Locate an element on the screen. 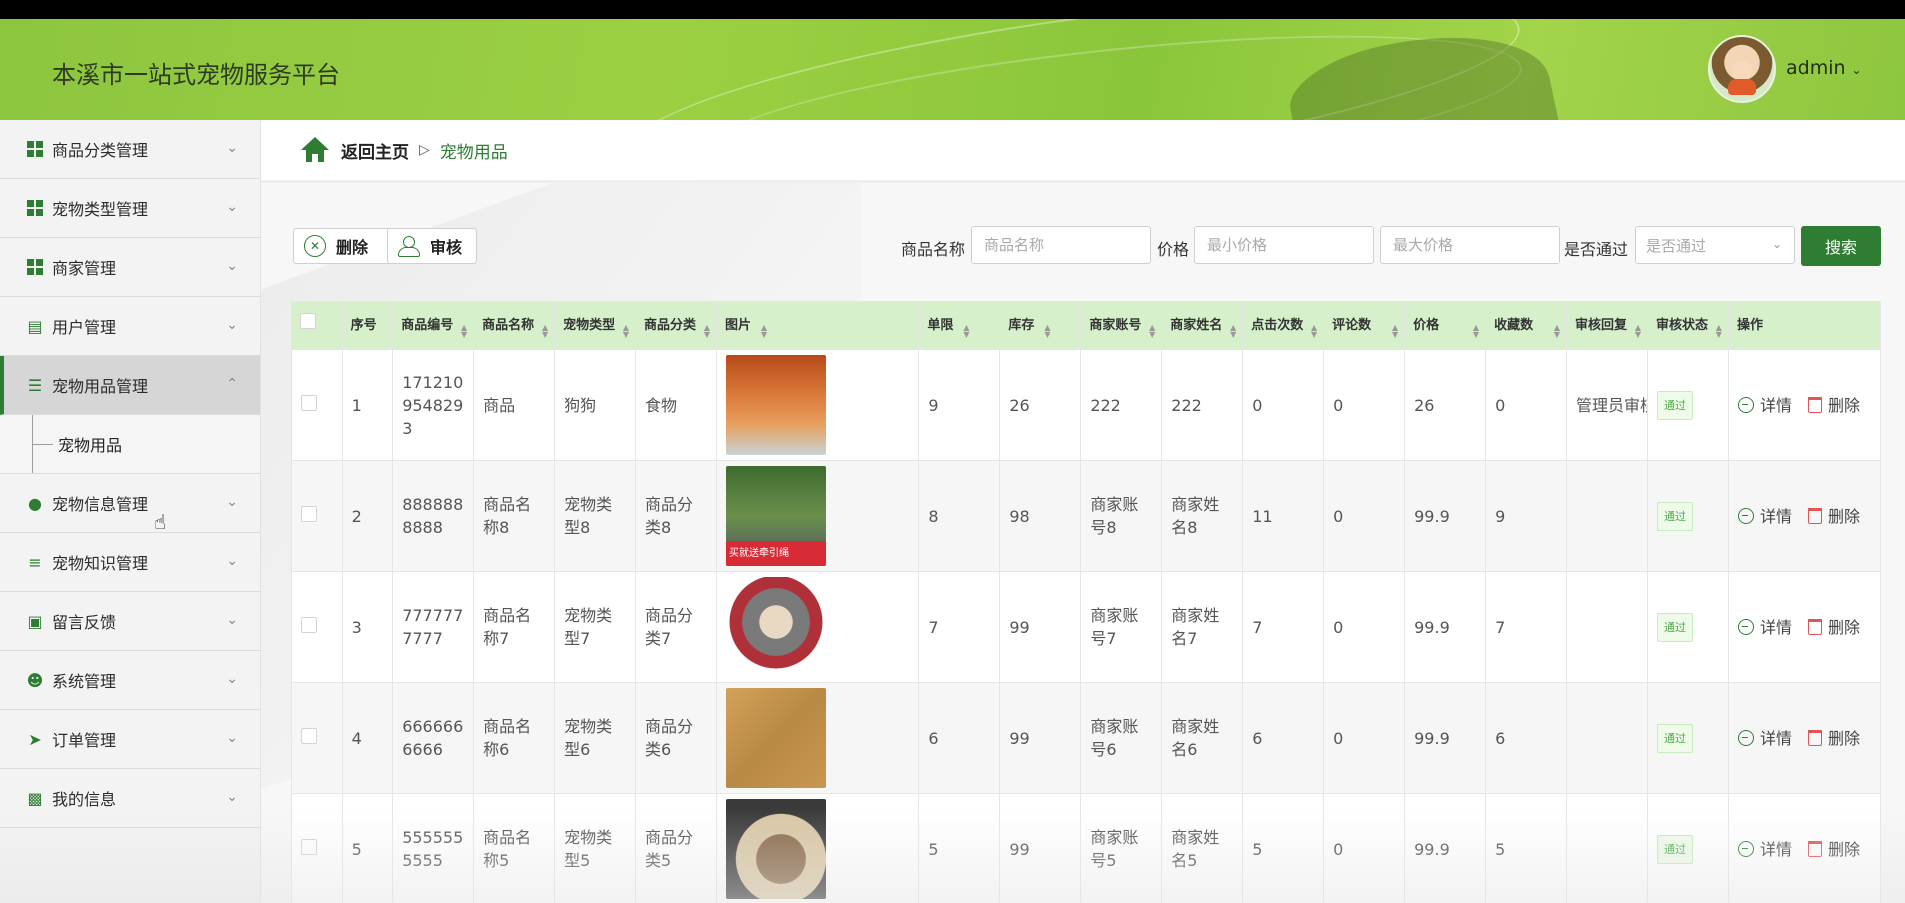 This screenshot has width=1905, height=903. account-cell: 商家账号5 is located at coordinates (1121, 848).